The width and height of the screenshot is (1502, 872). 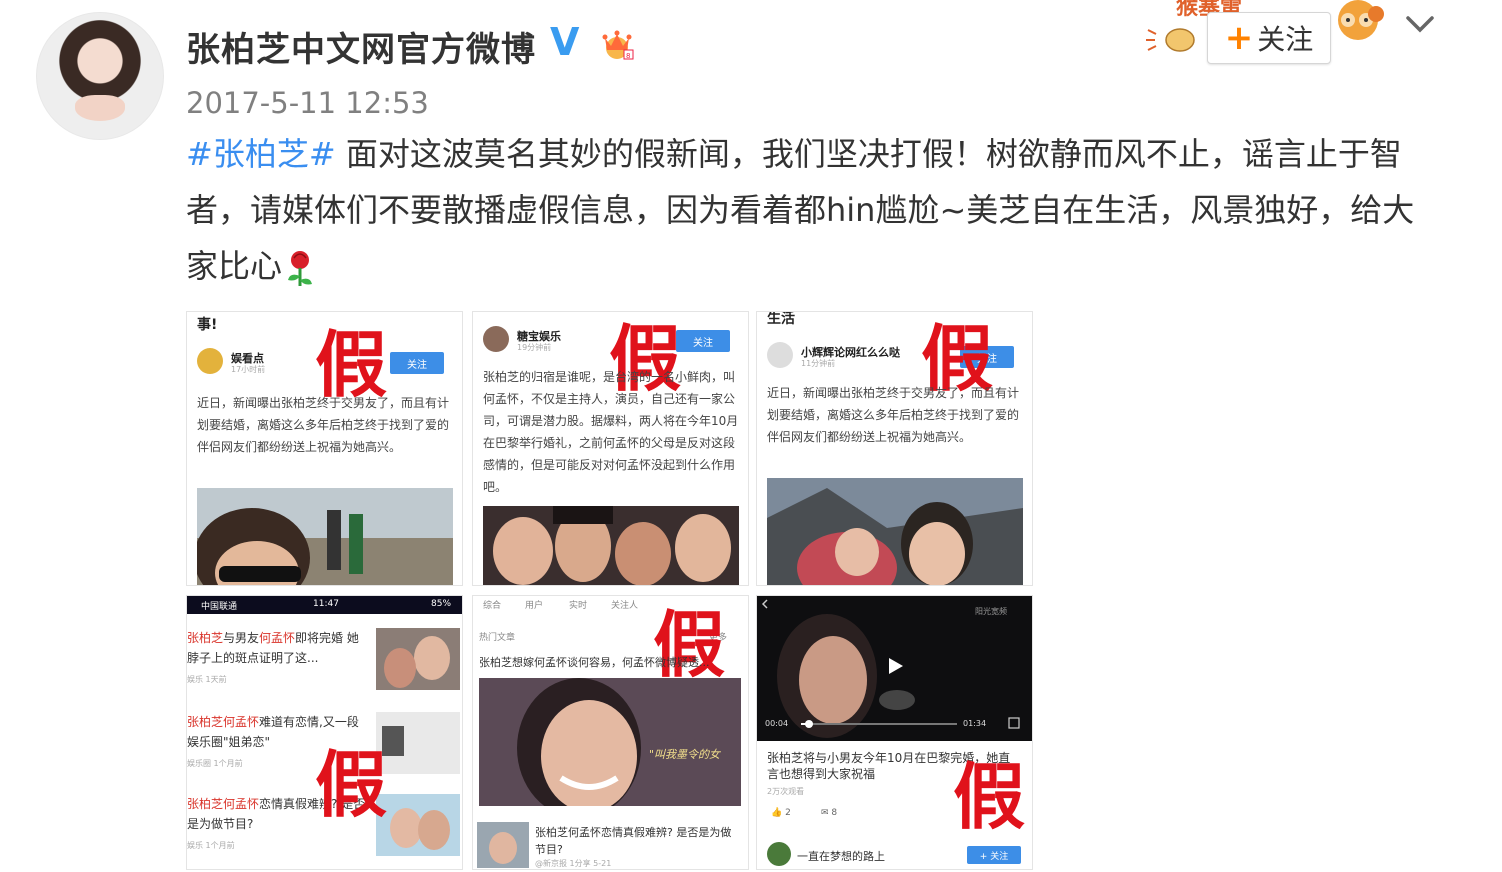 I want to click on tile5-bottom-meta: @新京报 1分享 5-21, so click(x=573, y=863).